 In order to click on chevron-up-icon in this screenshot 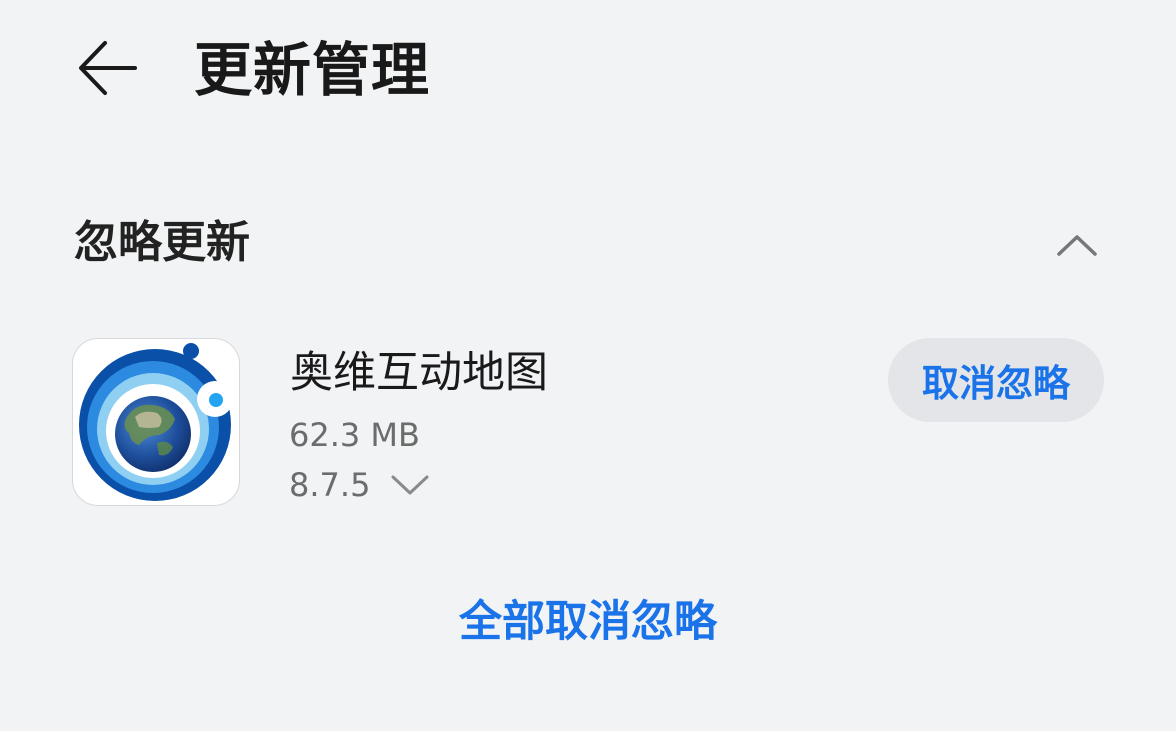, I will do `click(1077, 247)`.